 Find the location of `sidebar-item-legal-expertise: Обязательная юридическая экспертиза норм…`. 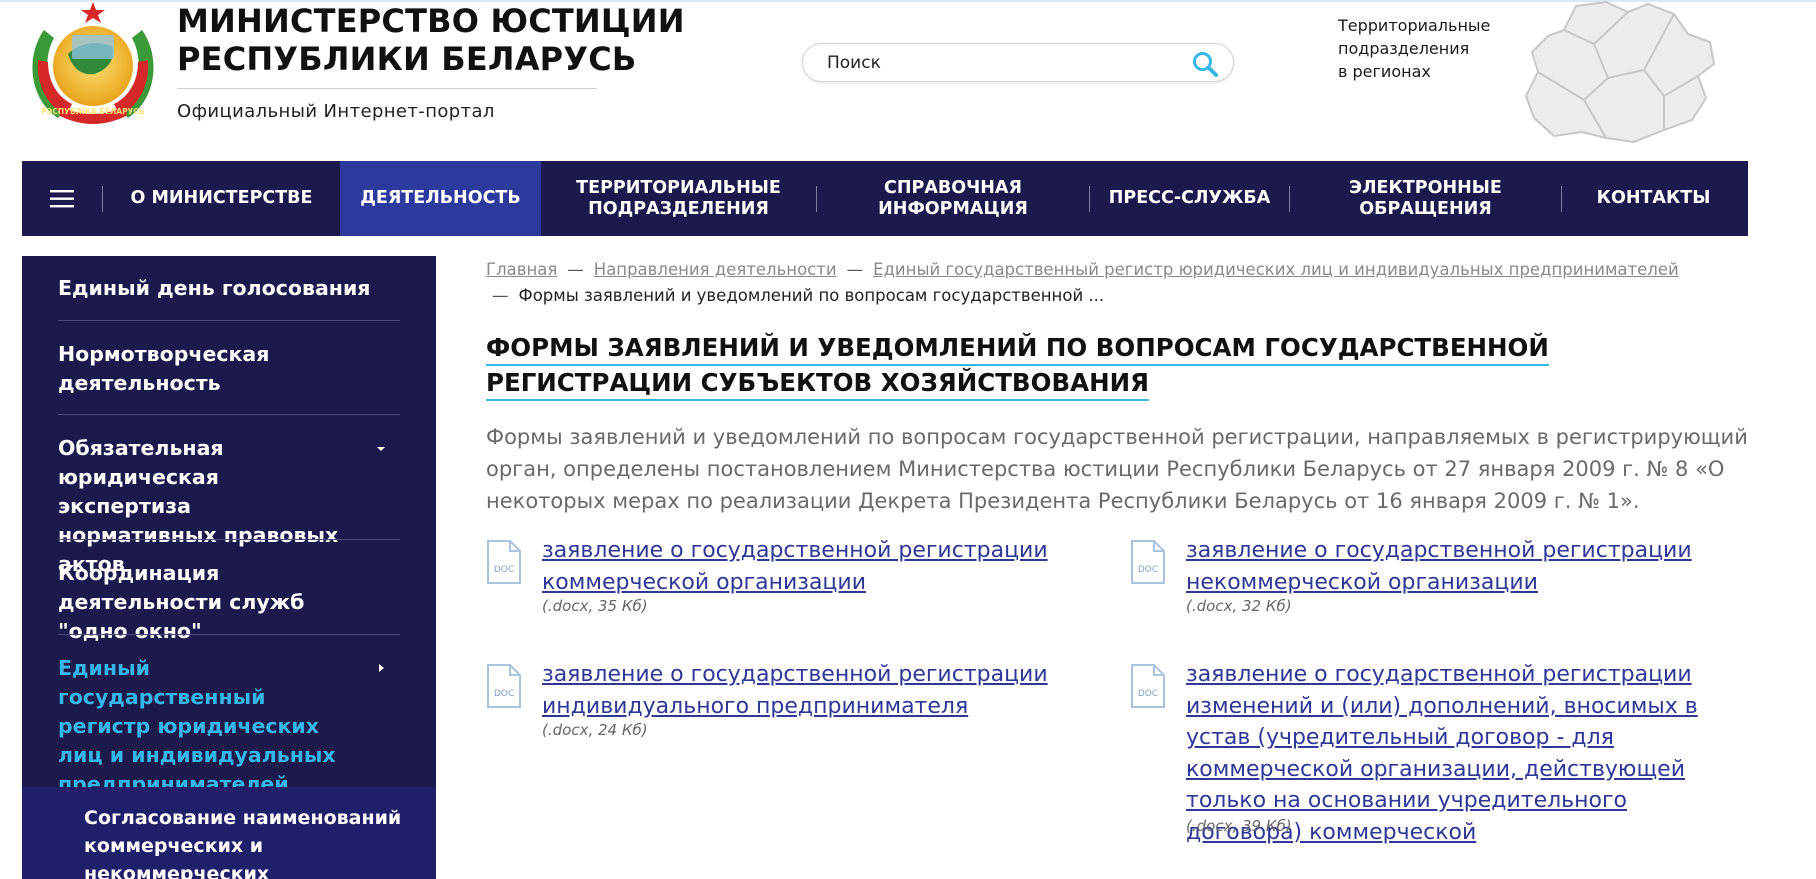

sidebar-item-legal-expertise: Обязательная юридическая экспертиза норм… is located at coordinates (203, 506).